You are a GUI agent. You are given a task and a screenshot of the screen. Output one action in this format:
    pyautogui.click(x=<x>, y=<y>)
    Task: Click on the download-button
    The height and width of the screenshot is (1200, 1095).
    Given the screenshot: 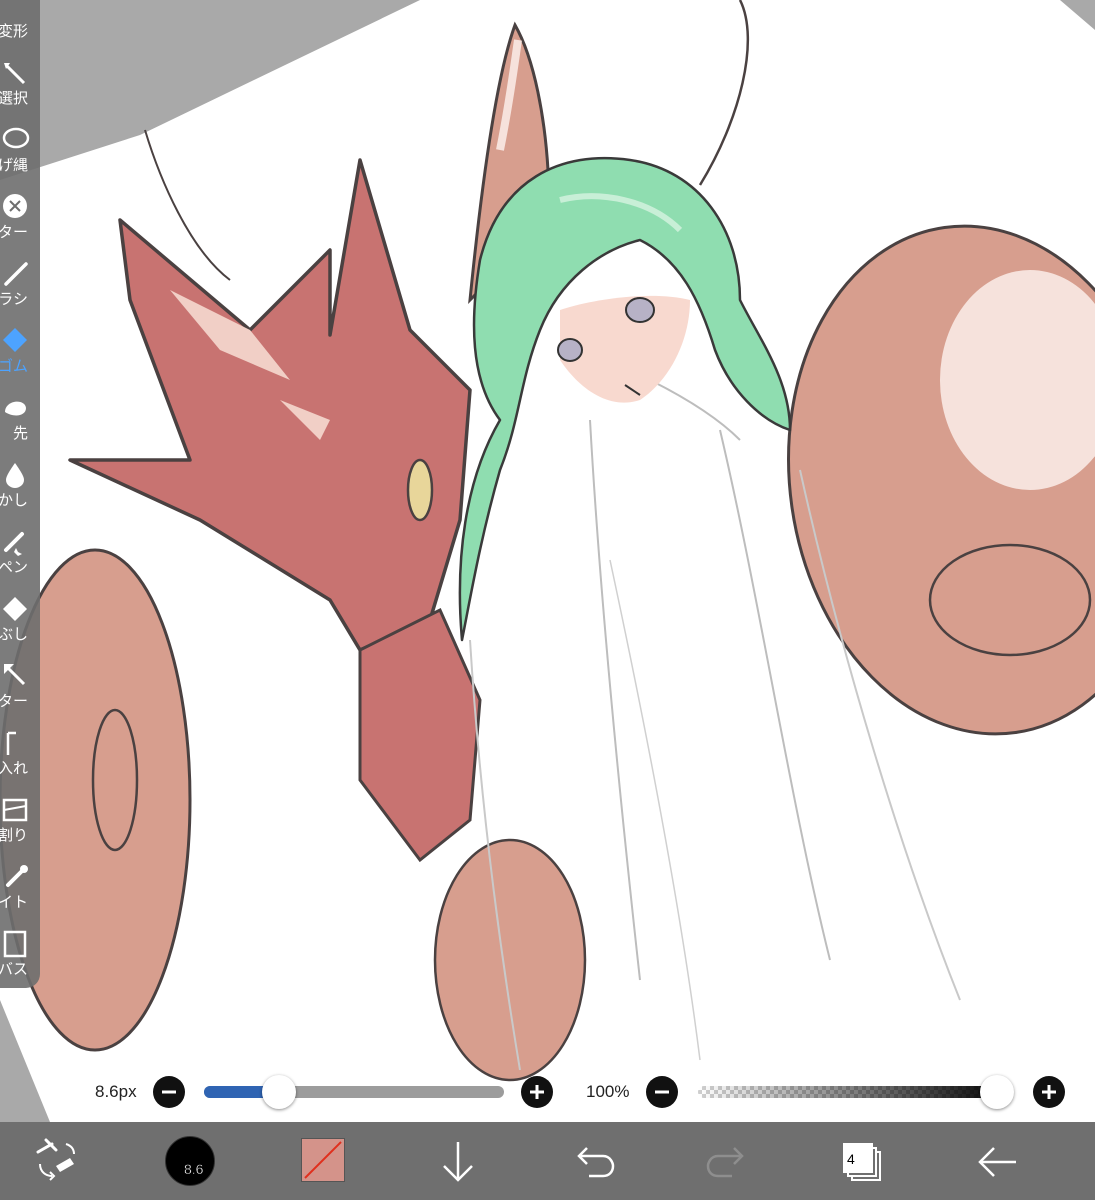 What is the action you would take?
    pyautogui.click(x=458, y=1161)
    